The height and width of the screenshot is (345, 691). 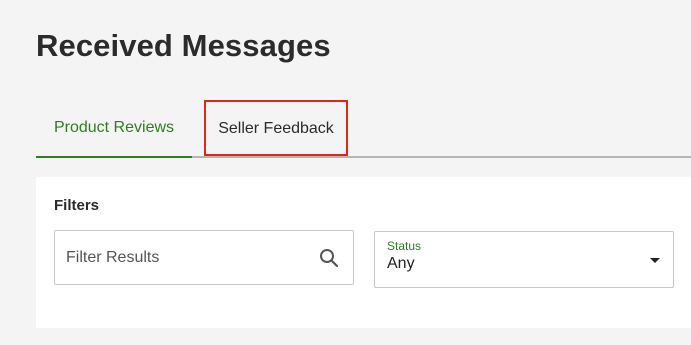 What do you see at coordinates (329, 258) in the screenshot?
I see `search-icon` at bounding box center [329, 258].